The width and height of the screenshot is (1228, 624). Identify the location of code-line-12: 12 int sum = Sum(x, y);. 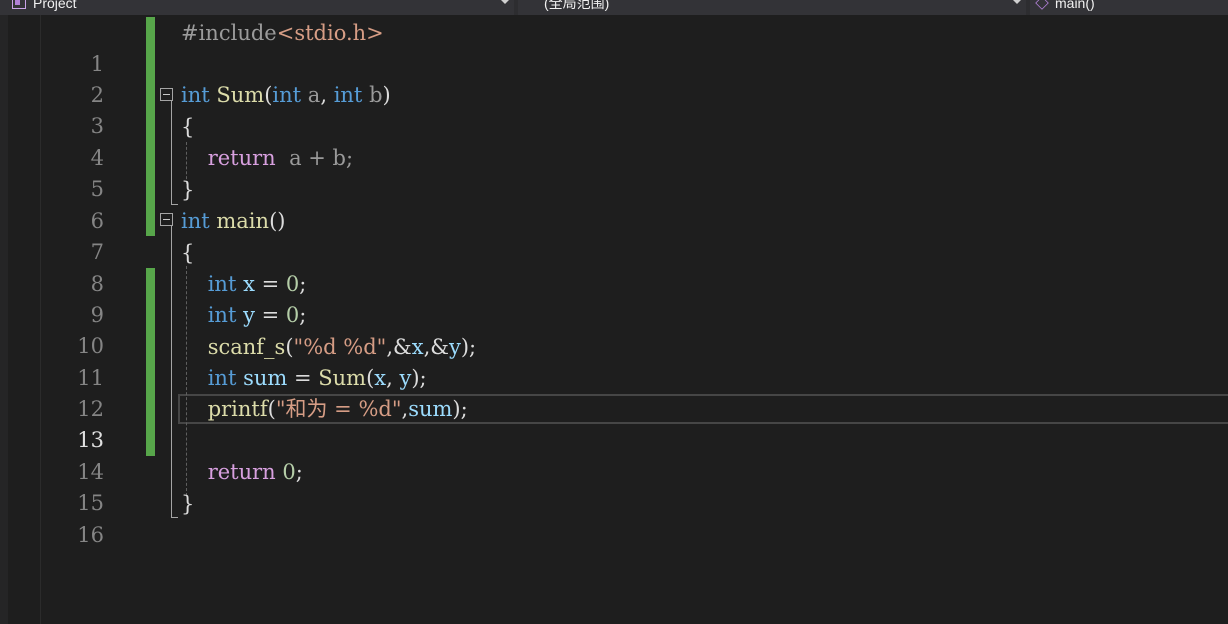
(614, 392).